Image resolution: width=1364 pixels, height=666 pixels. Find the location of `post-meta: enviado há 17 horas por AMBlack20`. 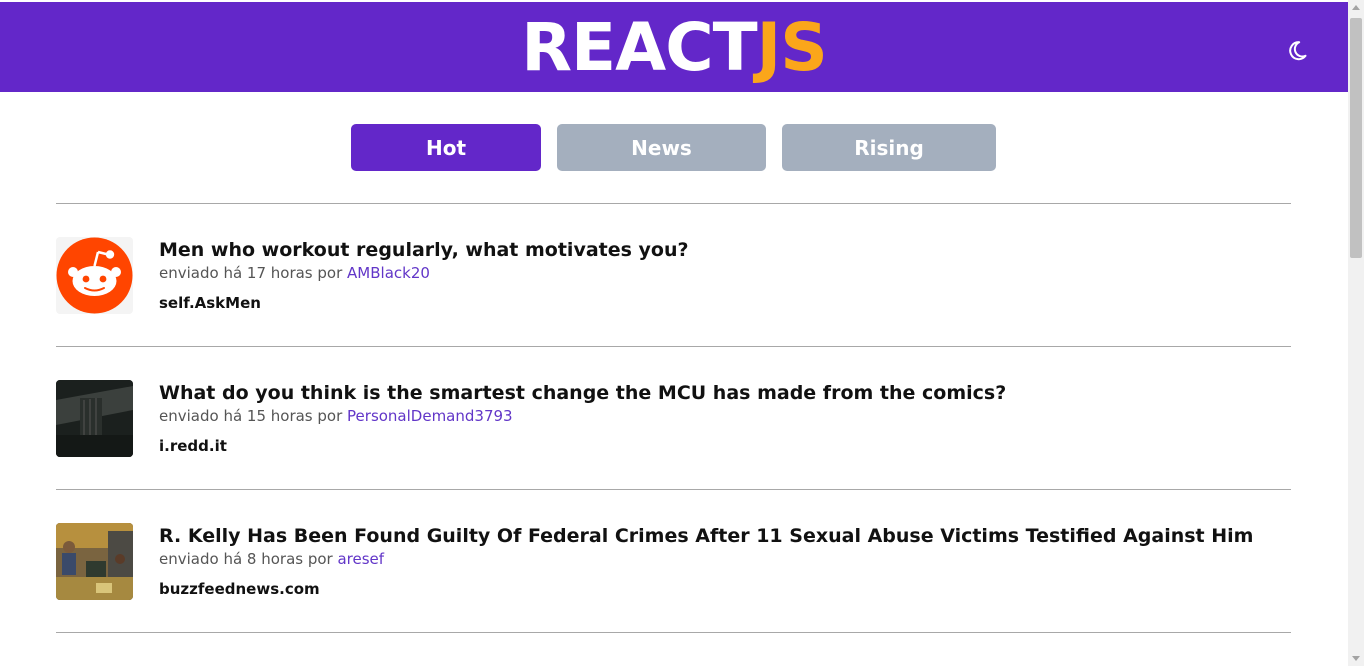

post-meta: enviado há 17 horas por AMBlack20 is located at coordinates (294, 273).